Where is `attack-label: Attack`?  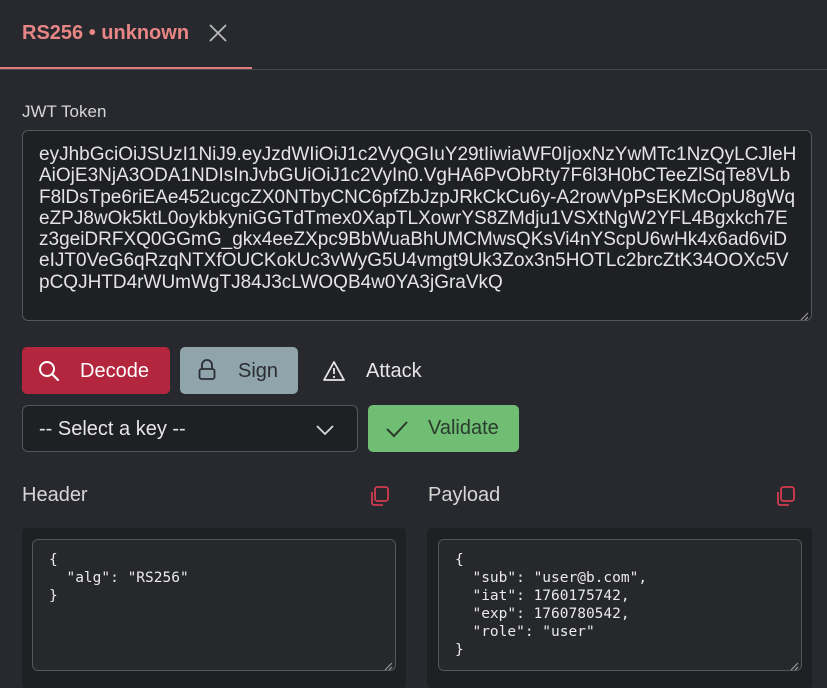
attack-label: Attack is located at coordinates (394, 371).